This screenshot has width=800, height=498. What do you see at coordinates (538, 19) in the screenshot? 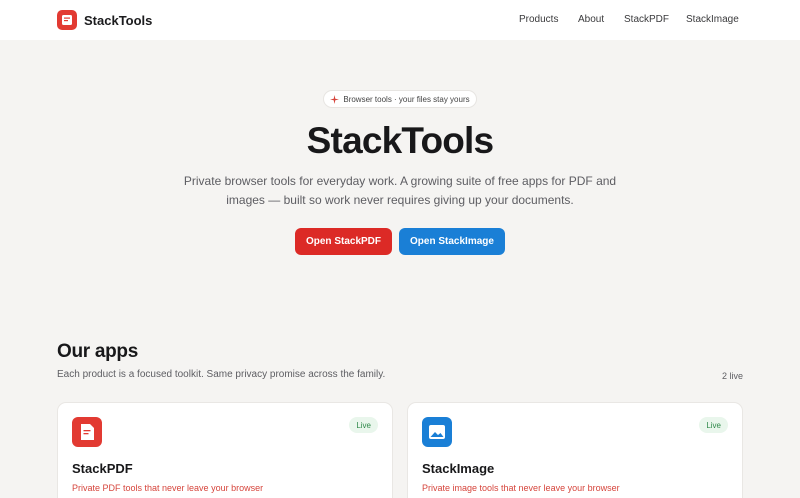
I see `nav-link-products: Products` at bounding box center [538, 19].